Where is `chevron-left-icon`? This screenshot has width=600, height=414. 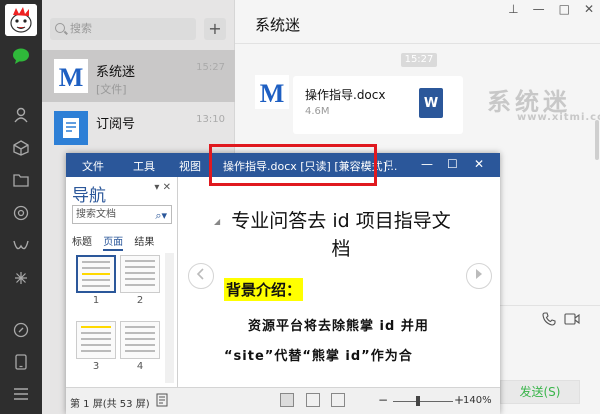 chevron-left-icon is located at coordinates (200, 274).